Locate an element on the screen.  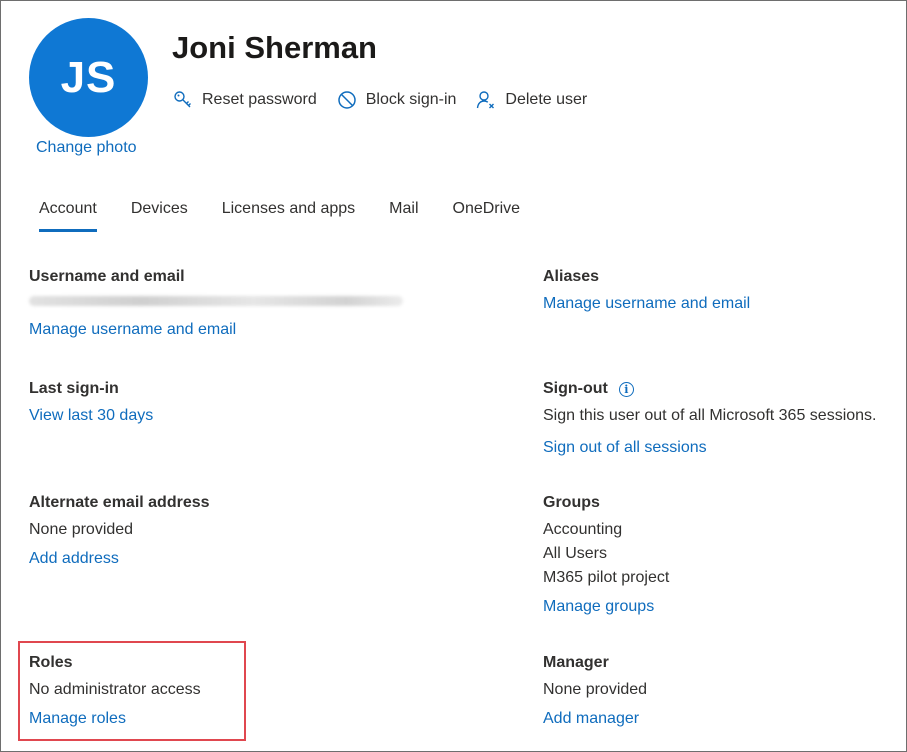
signout-heading: Sign-out is located at coordinates (575, 388).